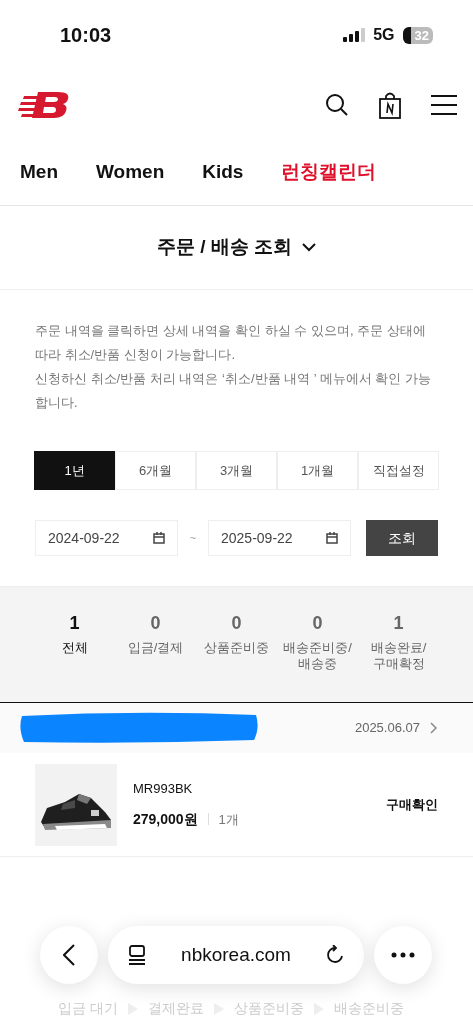  I want to click on signal-icon, so click(354, 35).